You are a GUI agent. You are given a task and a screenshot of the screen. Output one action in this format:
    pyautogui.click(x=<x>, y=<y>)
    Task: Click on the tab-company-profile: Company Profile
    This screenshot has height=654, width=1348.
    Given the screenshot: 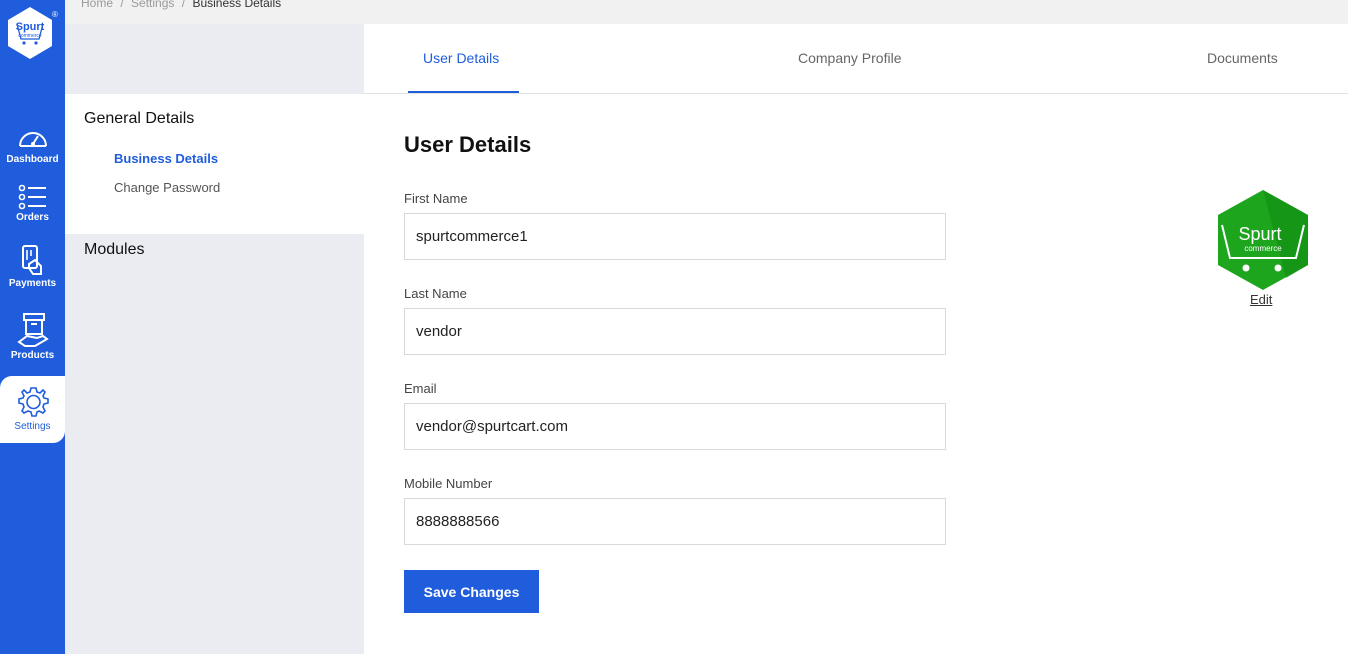 What is the action you would take?
    pyautogui.click(x=850, y=58)
    